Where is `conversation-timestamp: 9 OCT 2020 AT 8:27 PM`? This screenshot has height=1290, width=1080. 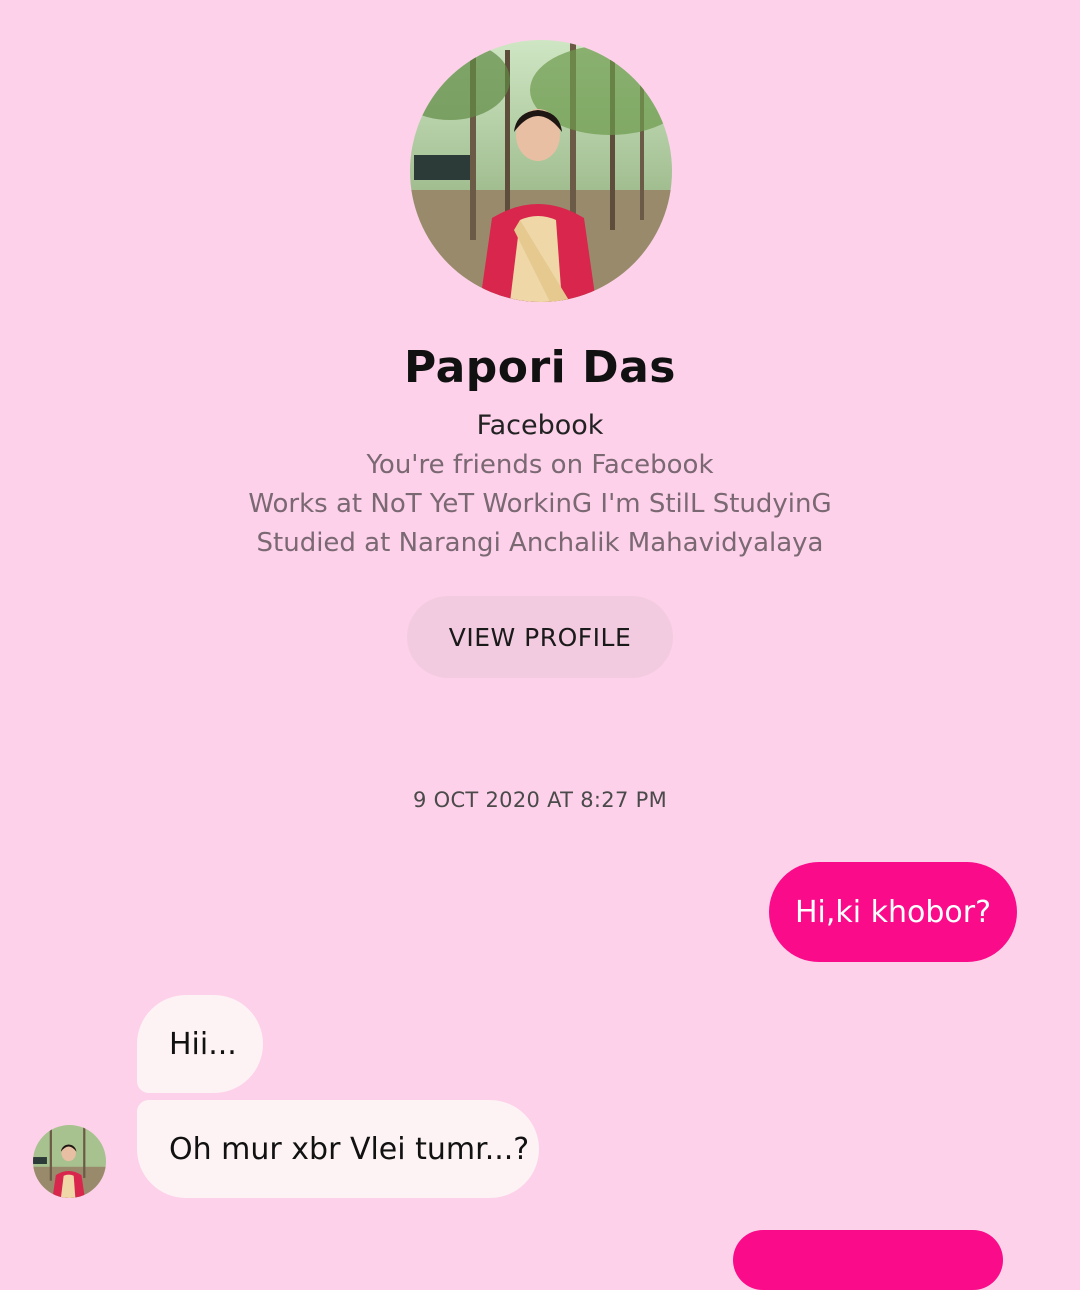 conversation-timestamp: 9 OCT 2020 AT 8:27 PM is located at coordinates (539, 800).